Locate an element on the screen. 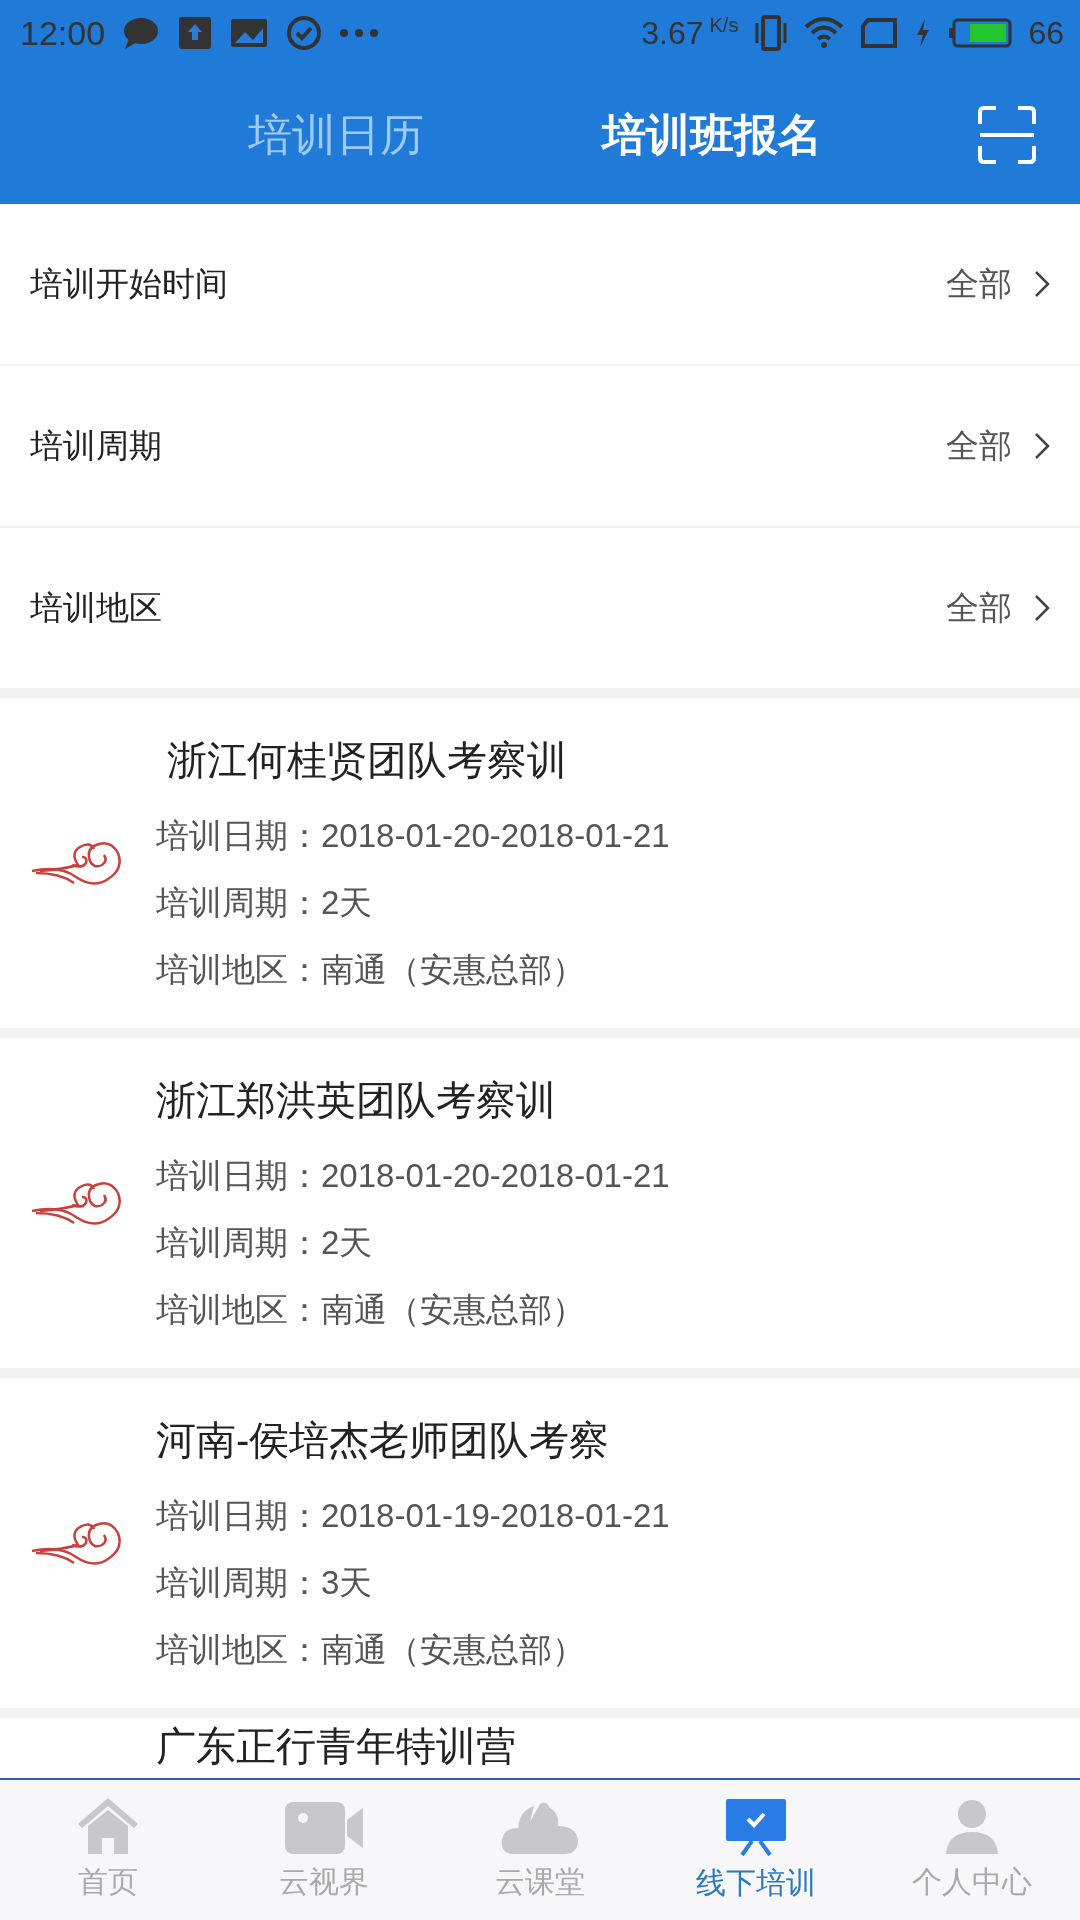 Image resolution: width=1080 pixels, height=1920 pixels. check-circle-icon is located at coordinates (304, 33).